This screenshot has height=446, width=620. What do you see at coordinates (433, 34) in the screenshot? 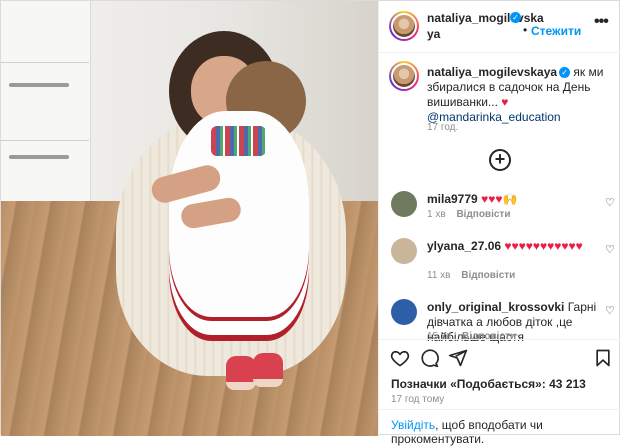
I see `author-username-line2: ya` at bounding box center [433, 34].